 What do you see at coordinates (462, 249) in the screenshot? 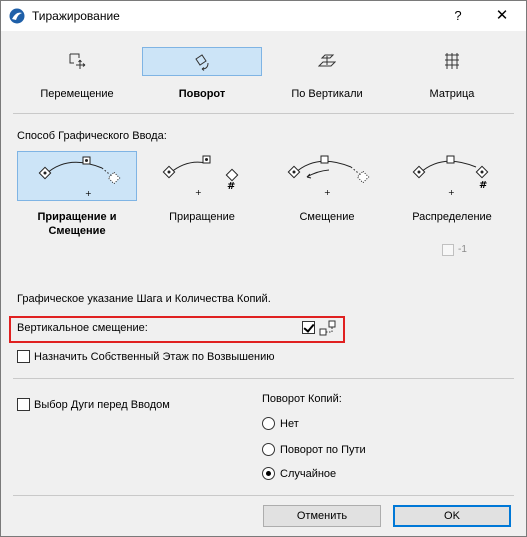
I see `minus-one-label: -1` at bounding box center [462, 249].